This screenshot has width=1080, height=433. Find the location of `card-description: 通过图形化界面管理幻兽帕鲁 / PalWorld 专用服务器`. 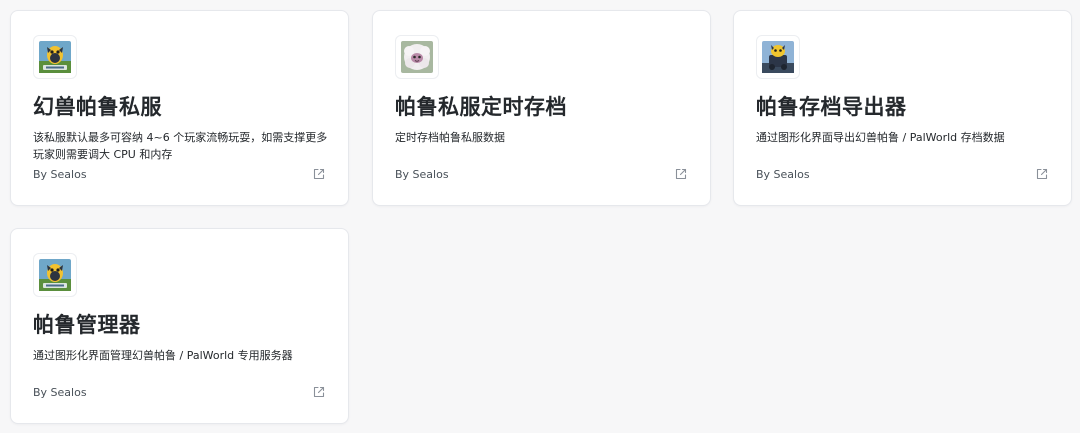

card-description: 通过图形化界面管理幻兽帕鲁 / PalWorld 专用服务器 is located at coordinates (163, 355).